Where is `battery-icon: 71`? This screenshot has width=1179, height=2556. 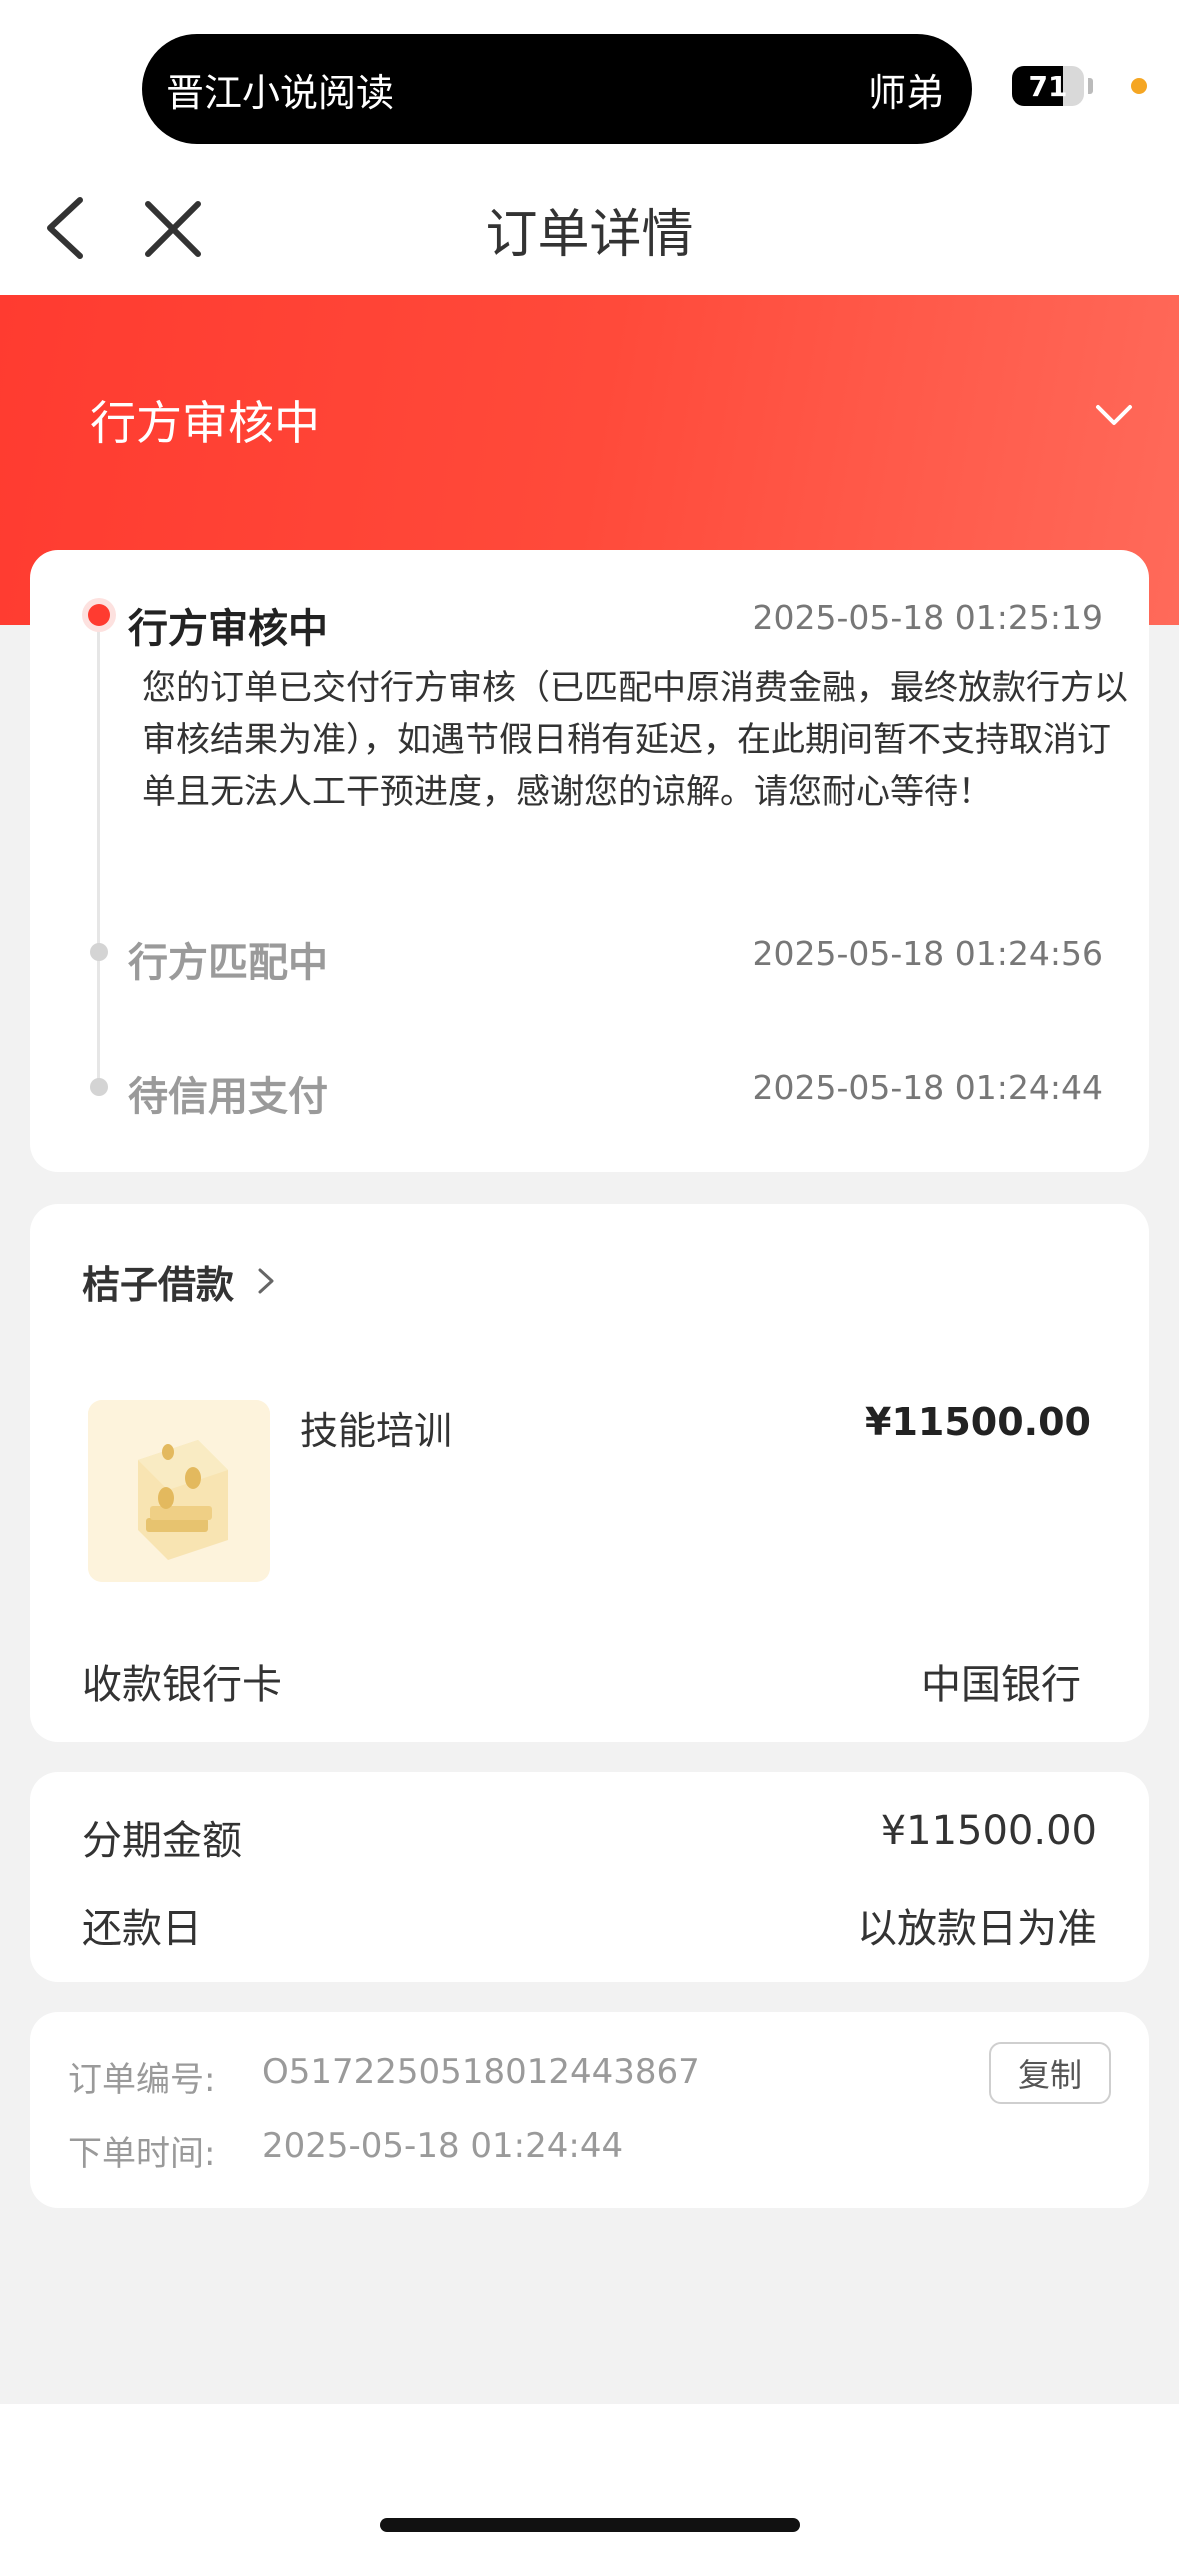 battery-icon: 71 is located at coordinates (1048, 86).